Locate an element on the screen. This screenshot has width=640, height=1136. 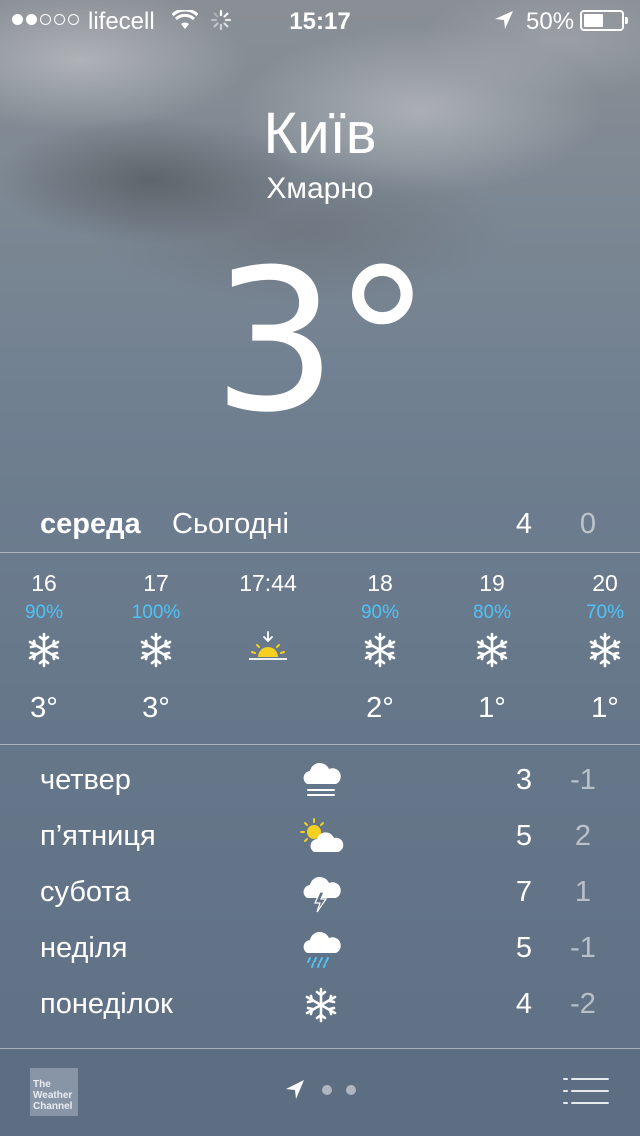
day-high: 7 is located at coordinates (524, 892).